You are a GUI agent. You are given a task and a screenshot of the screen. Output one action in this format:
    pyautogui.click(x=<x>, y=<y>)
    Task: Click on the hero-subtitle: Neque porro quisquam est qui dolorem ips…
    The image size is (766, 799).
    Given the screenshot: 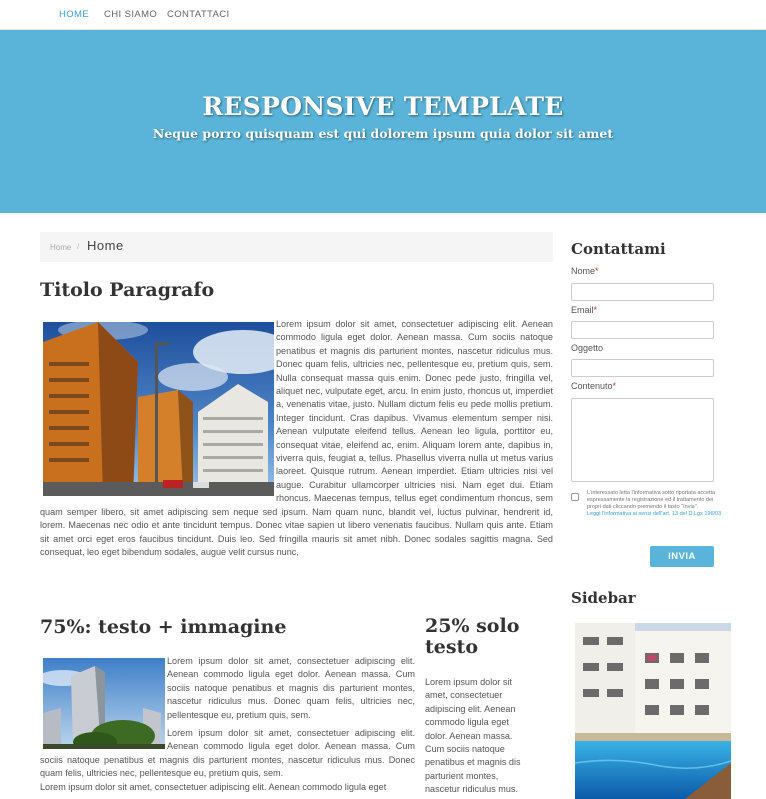 What is the action you would take?
    pyautogui.click(x=383, y=133)
    